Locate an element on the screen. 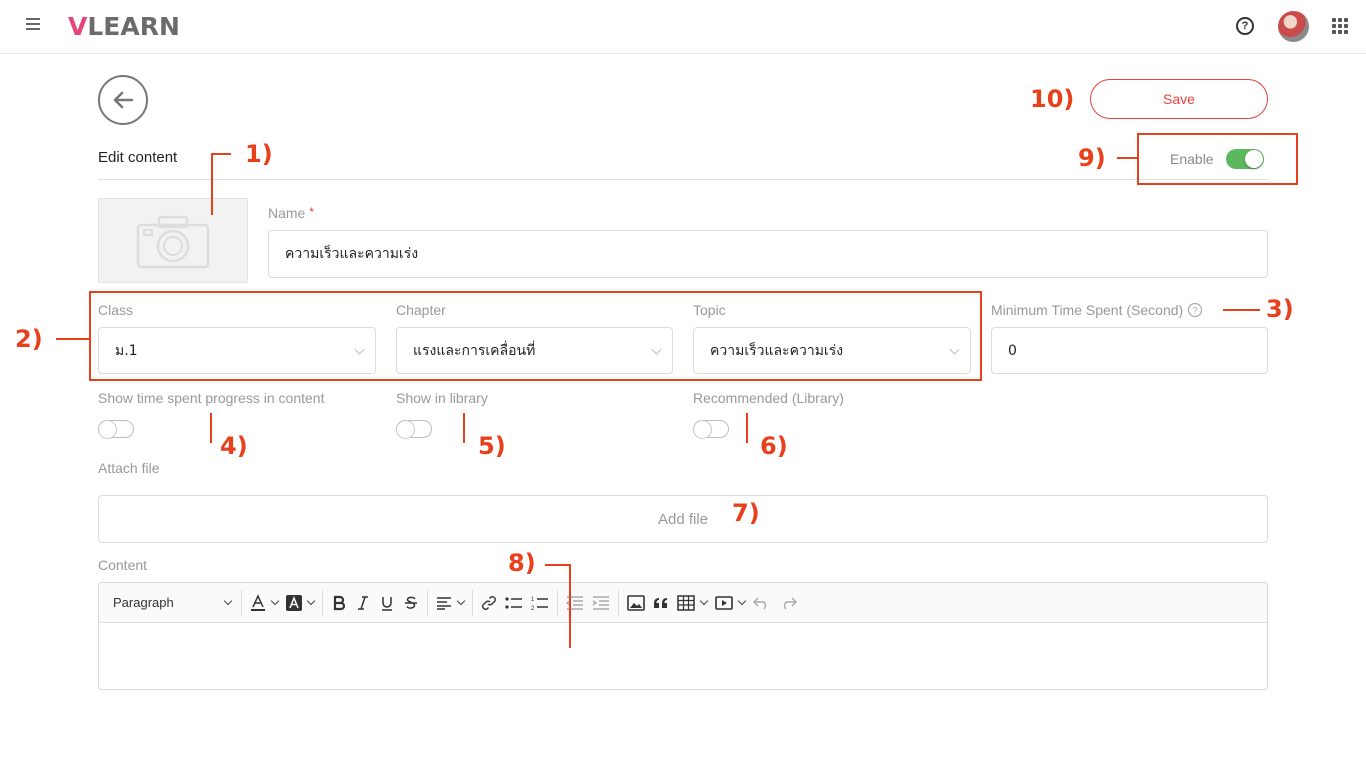  add-file-button: Add file is located at coordinates (683, 519).